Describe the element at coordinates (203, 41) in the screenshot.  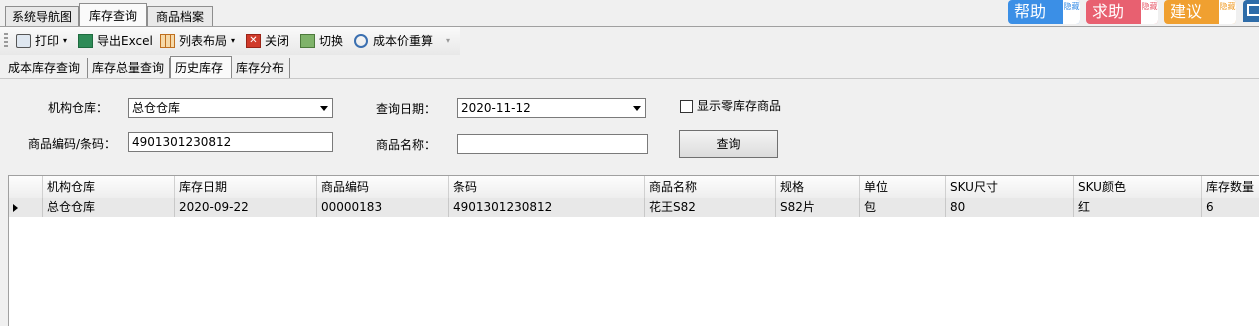
I see `layout-label: 列表布局` at that location.